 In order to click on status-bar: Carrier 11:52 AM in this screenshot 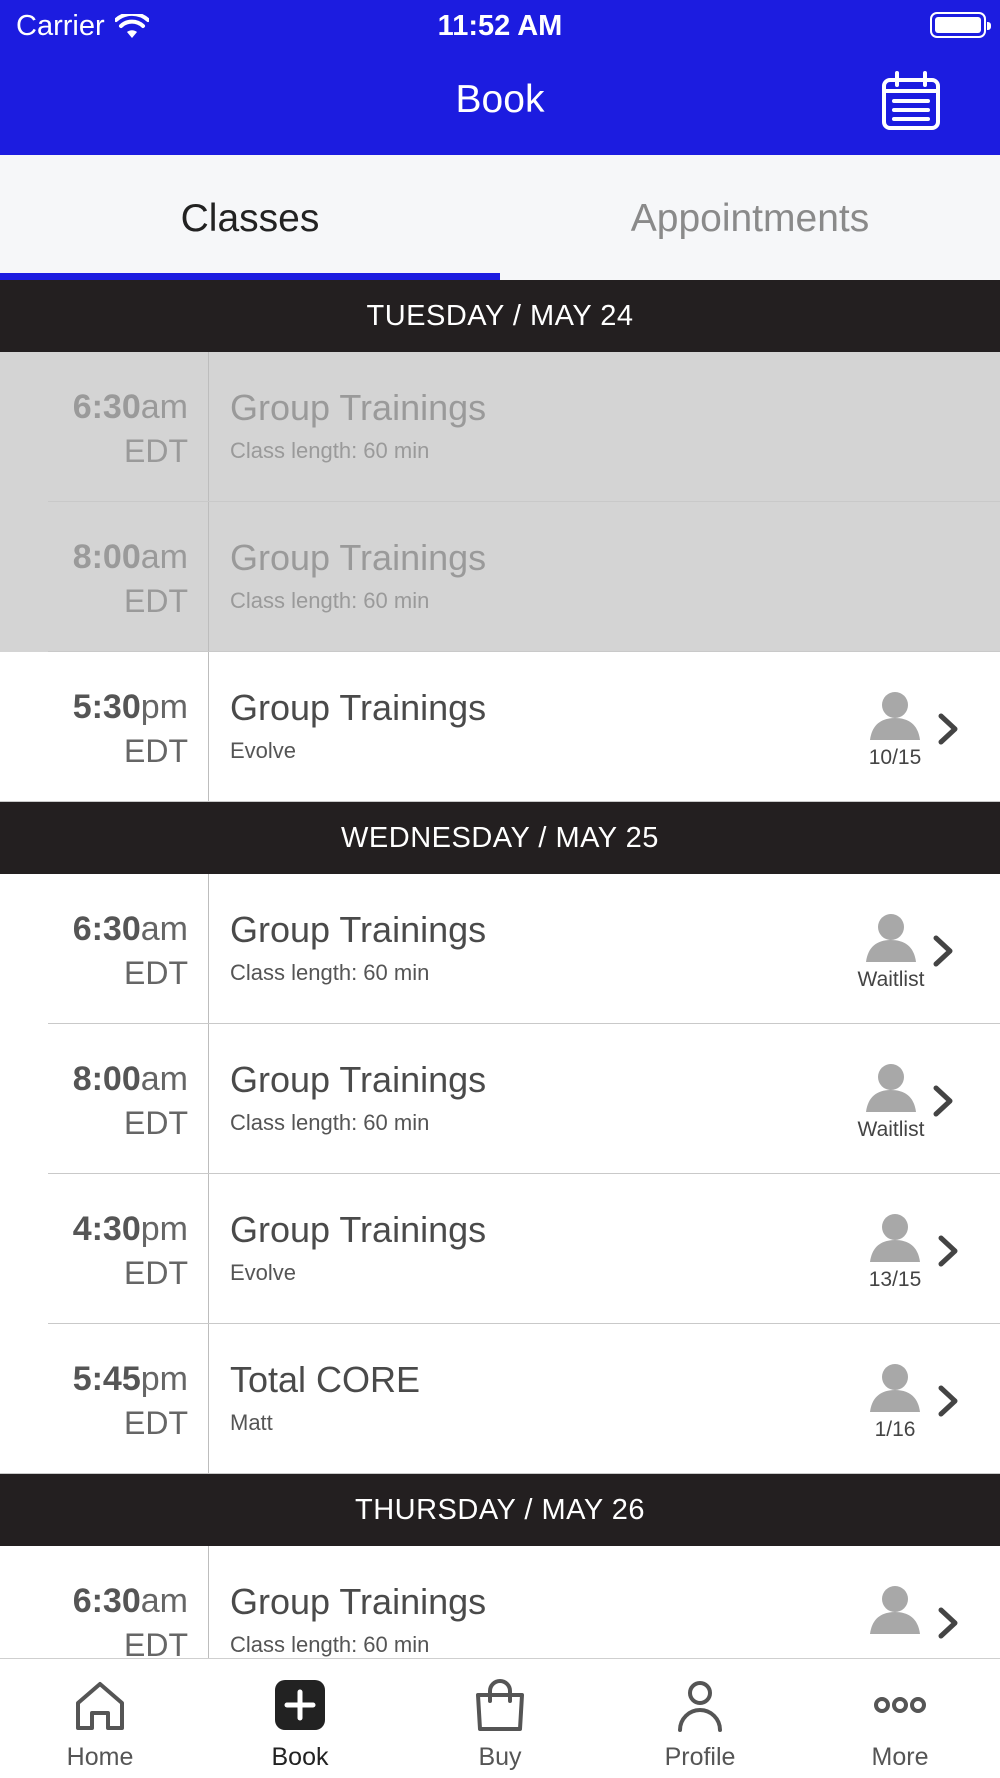, I will do `click(500, 26)`.